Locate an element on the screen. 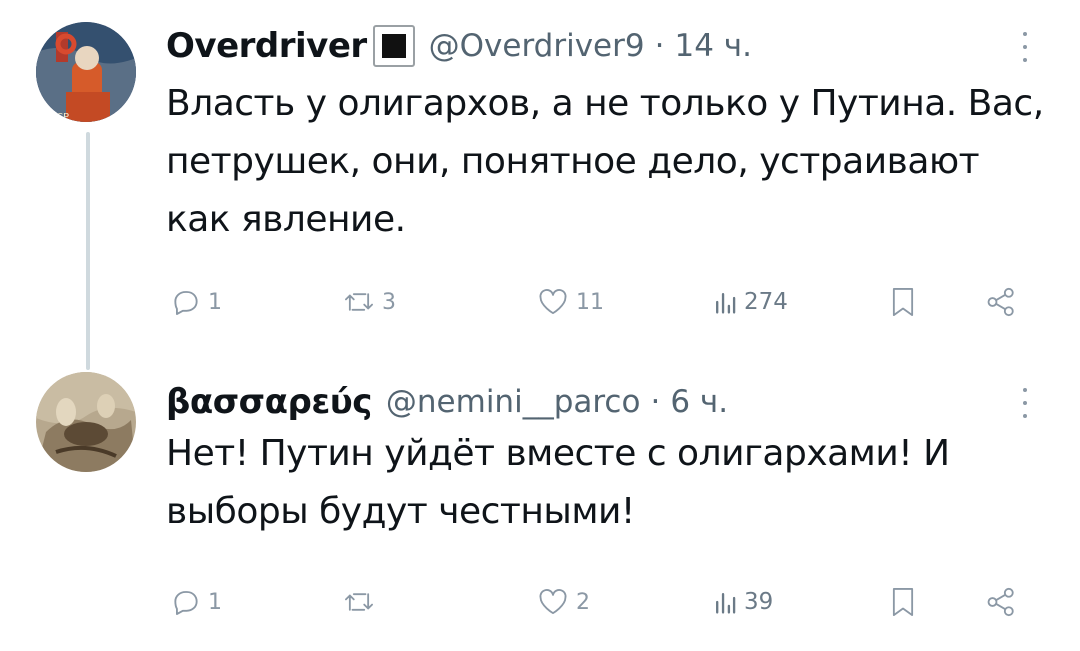  author-display-name: βασσαρεύς is located at coordinates (269, 402).